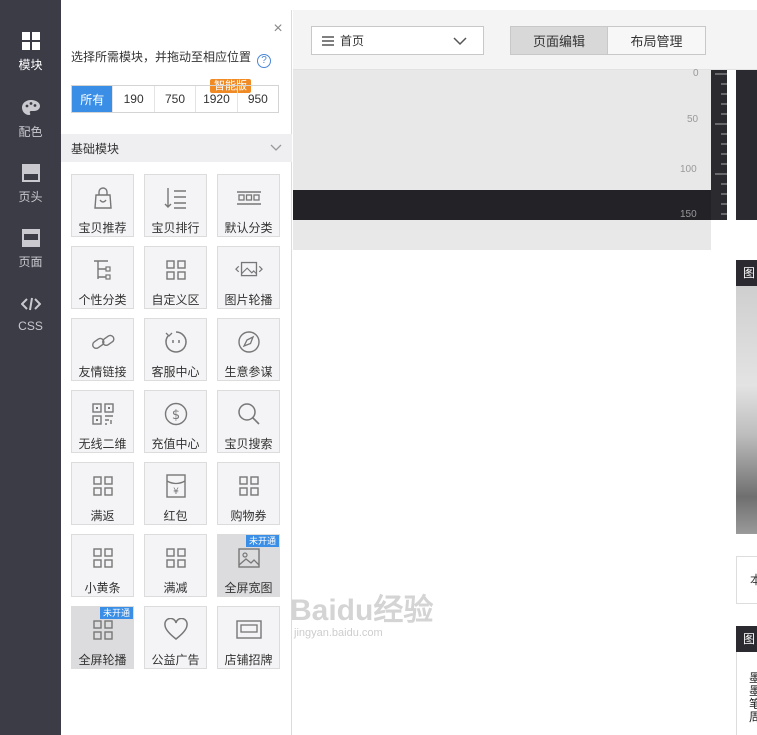 This screenshot has height=735, width=757. I want to click on module-tile-public-ad: 公益广告, so click(175, 637).